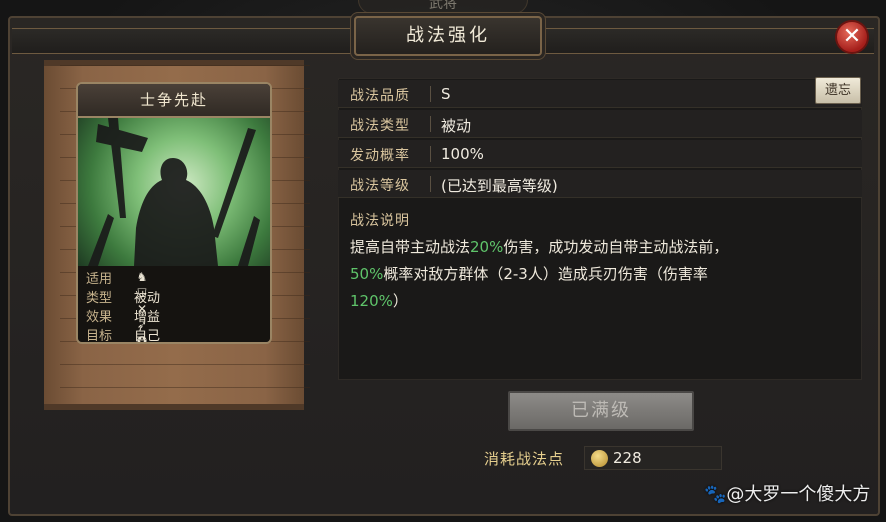 The height and width of the screenshot is (522, 886). I want to click on watermark: 🐾@大罗一个傻大方, so click(787, 494).